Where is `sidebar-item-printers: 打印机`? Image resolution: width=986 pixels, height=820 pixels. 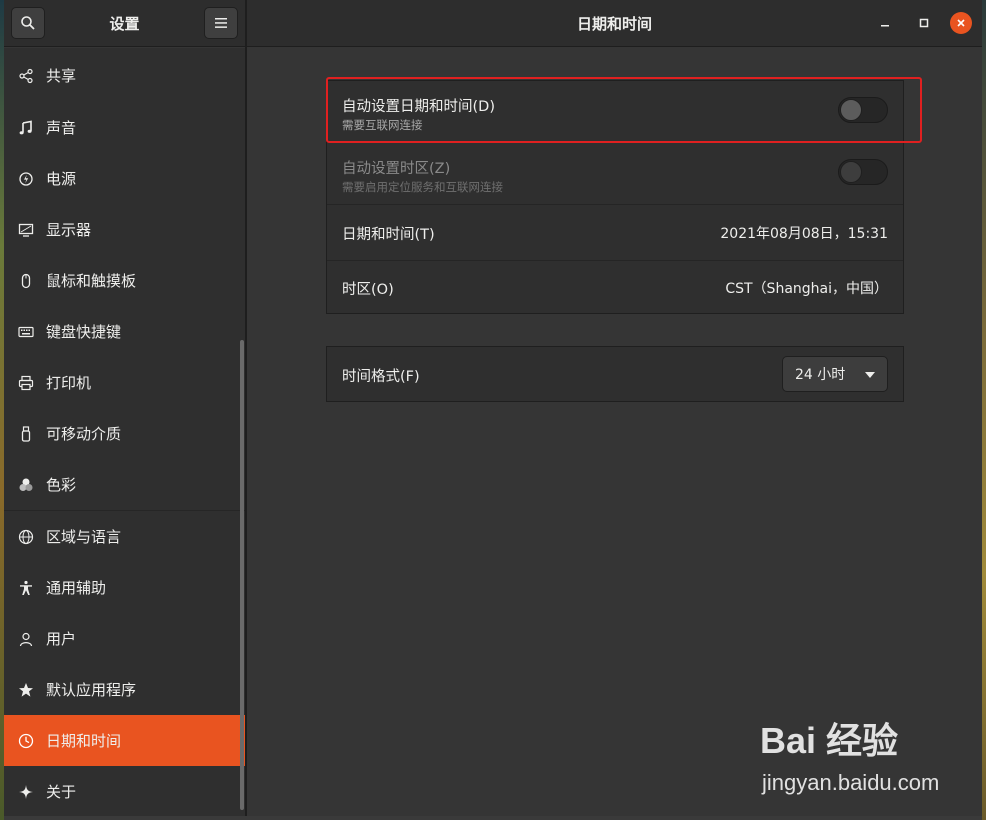
sidebar-item-printers: 打印机 is located at coordinates (124, 382).